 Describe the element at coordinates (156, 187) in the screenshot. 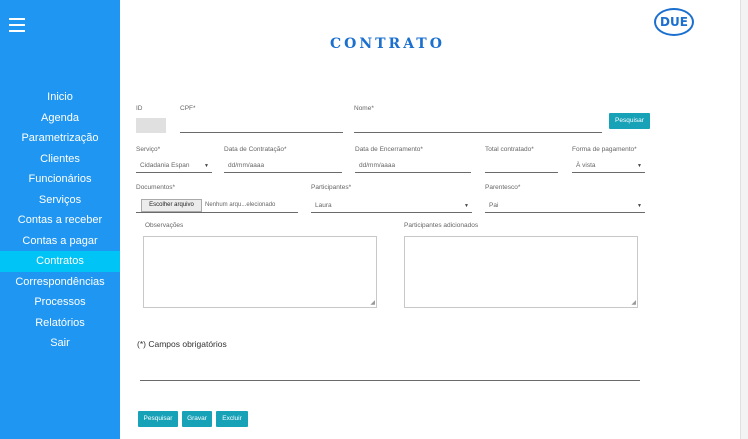

I see `documentos-label: Documentos*` at that location.